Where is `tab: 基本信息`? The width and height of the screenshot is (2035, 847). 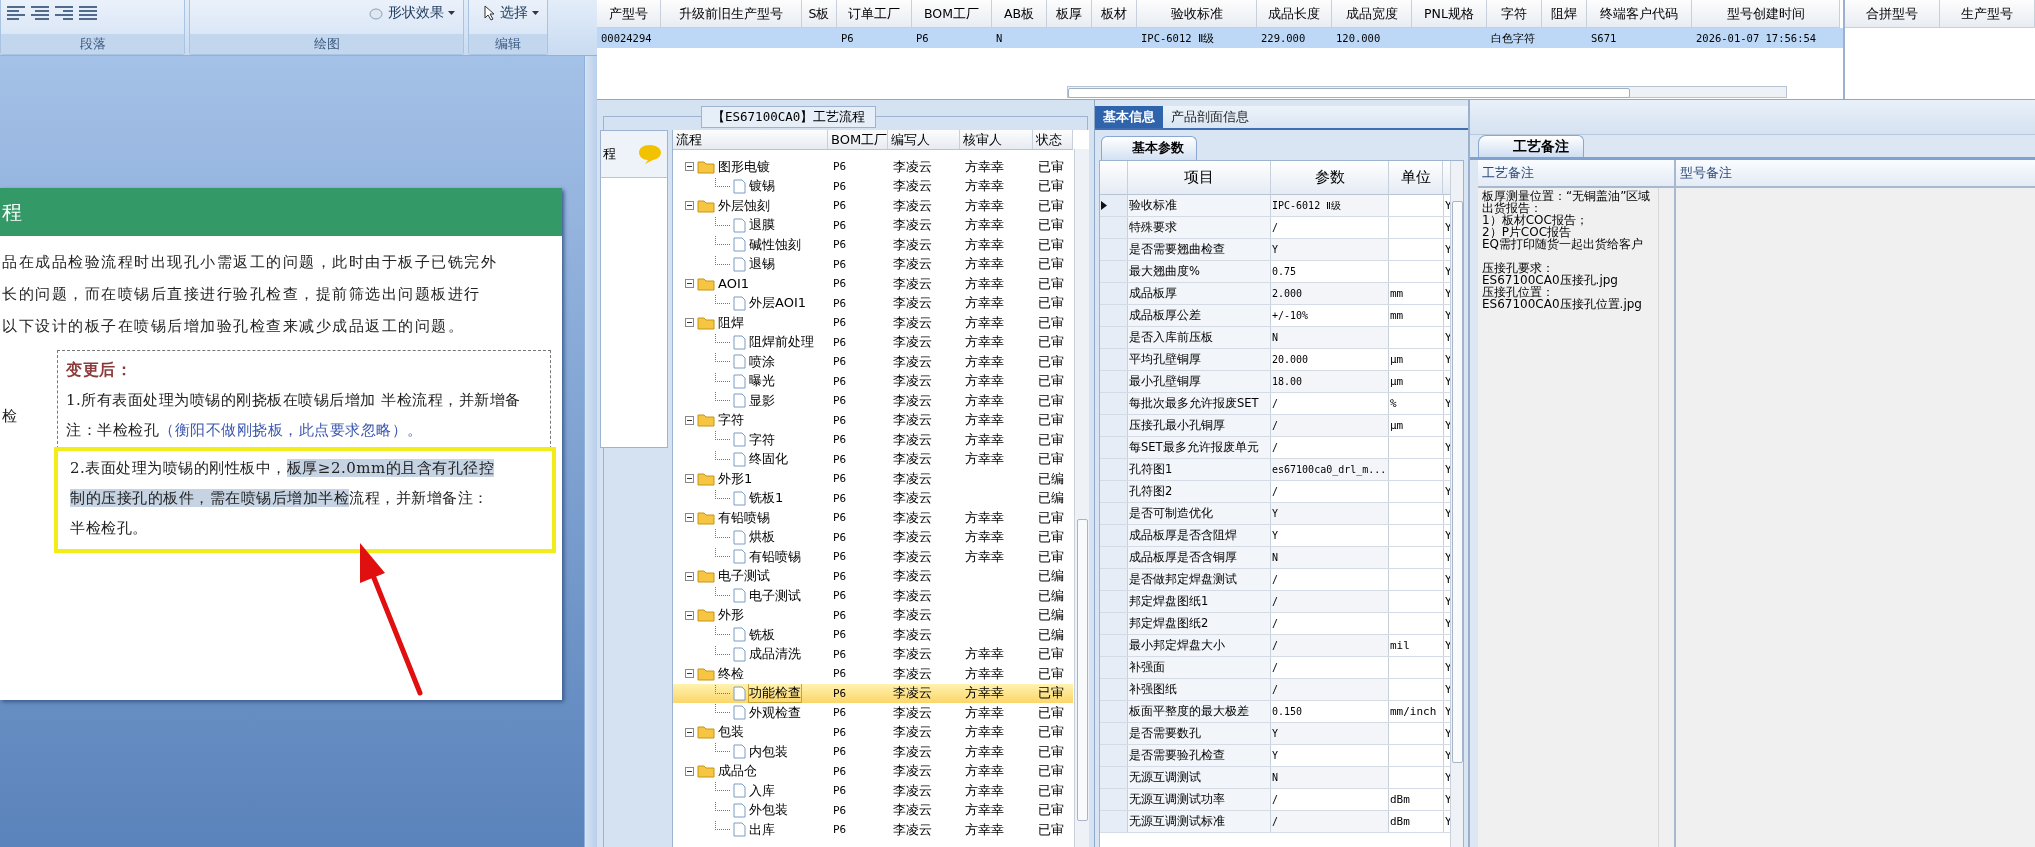 tab: 基本信息 is located at coordinates (1129, 117).